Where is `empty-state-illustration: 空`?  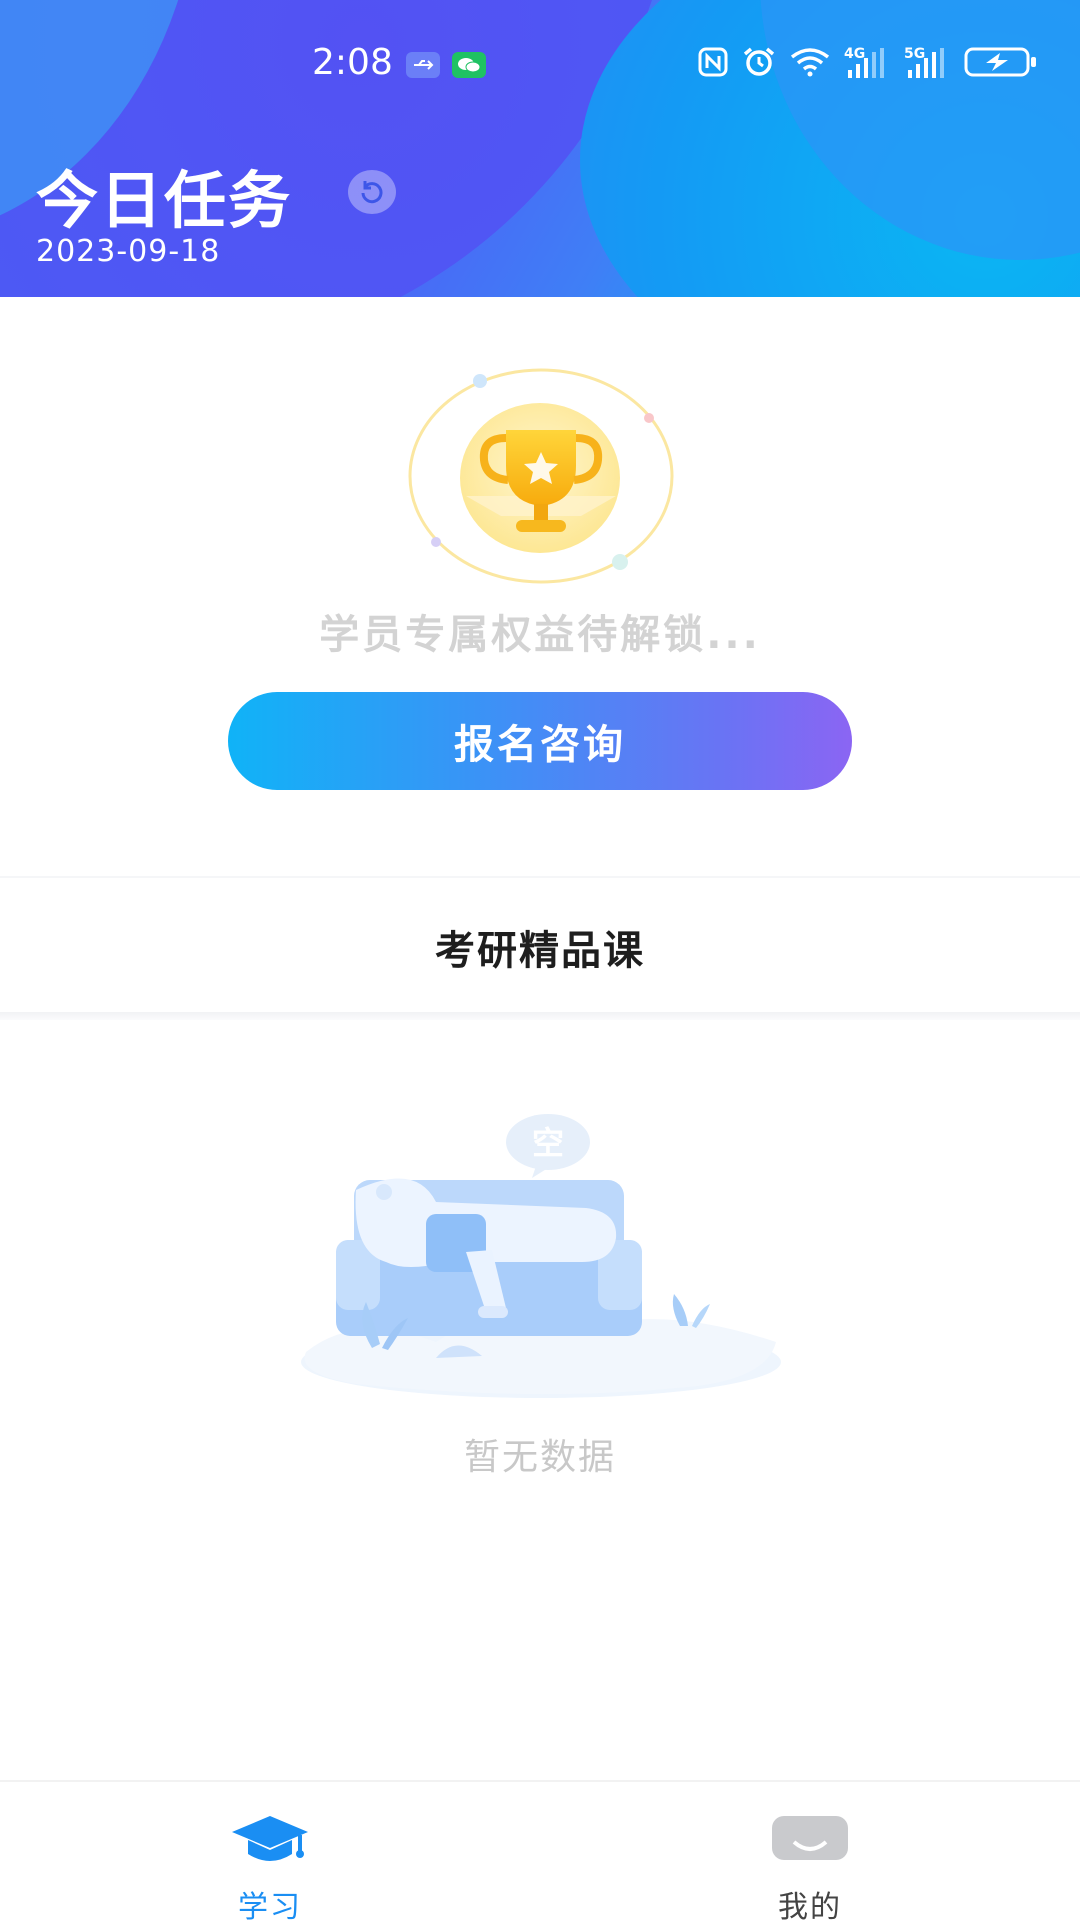 empty-state-illustration: 空 is located at coordinates (541, 1259).